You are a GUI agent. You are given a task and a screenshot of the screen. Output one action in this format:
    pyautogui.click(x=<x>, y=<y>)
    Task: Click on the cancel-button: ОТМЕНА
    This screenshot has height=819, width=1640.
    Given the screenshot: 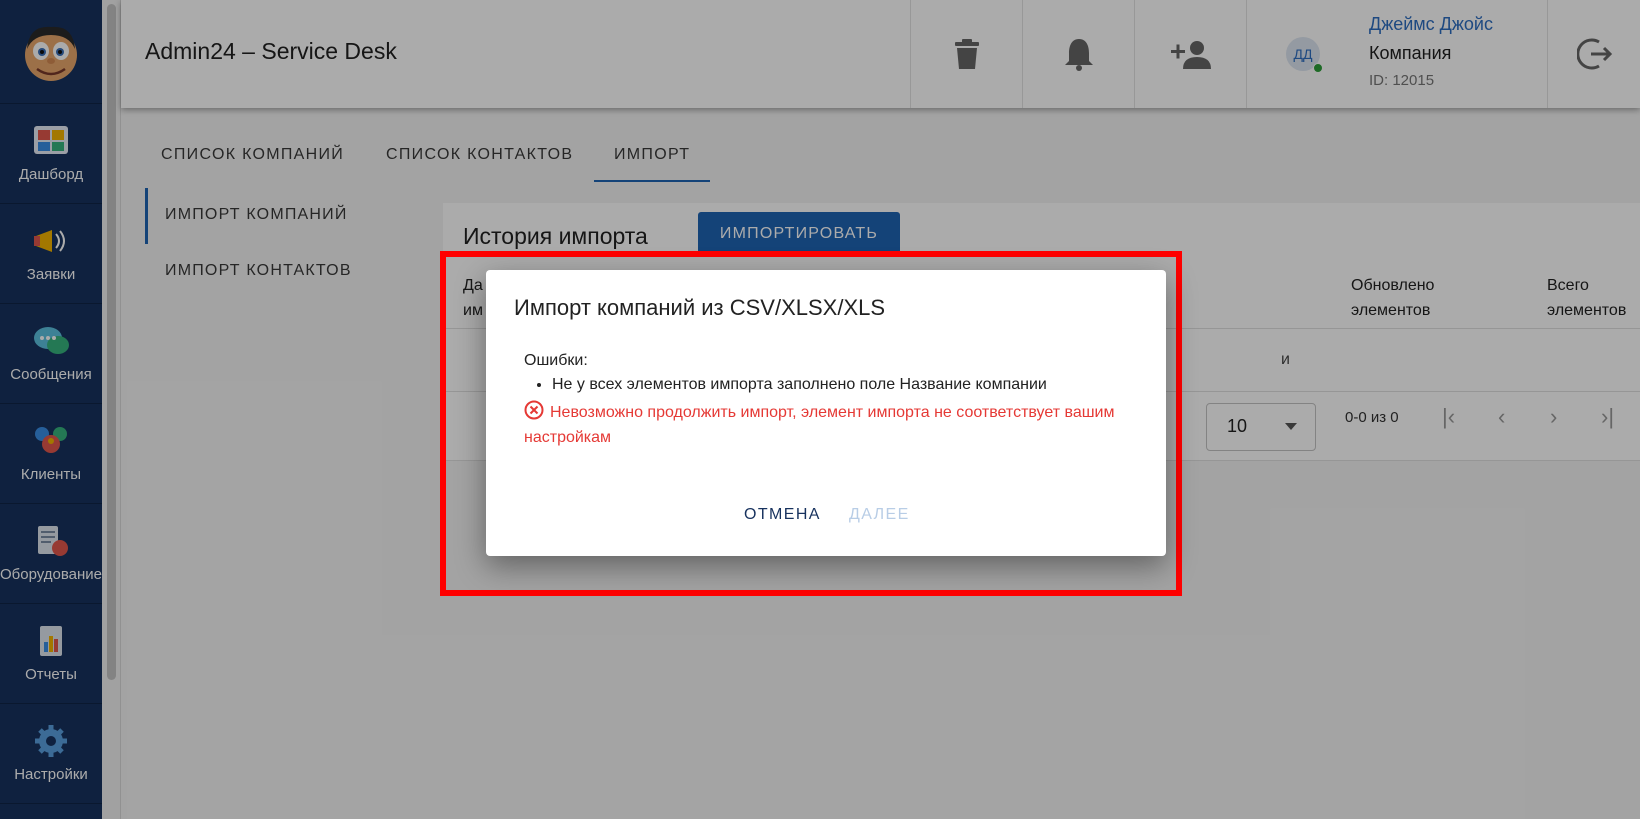 What is the action you would take?
    pyautogui.click(x=782, y=515)
    